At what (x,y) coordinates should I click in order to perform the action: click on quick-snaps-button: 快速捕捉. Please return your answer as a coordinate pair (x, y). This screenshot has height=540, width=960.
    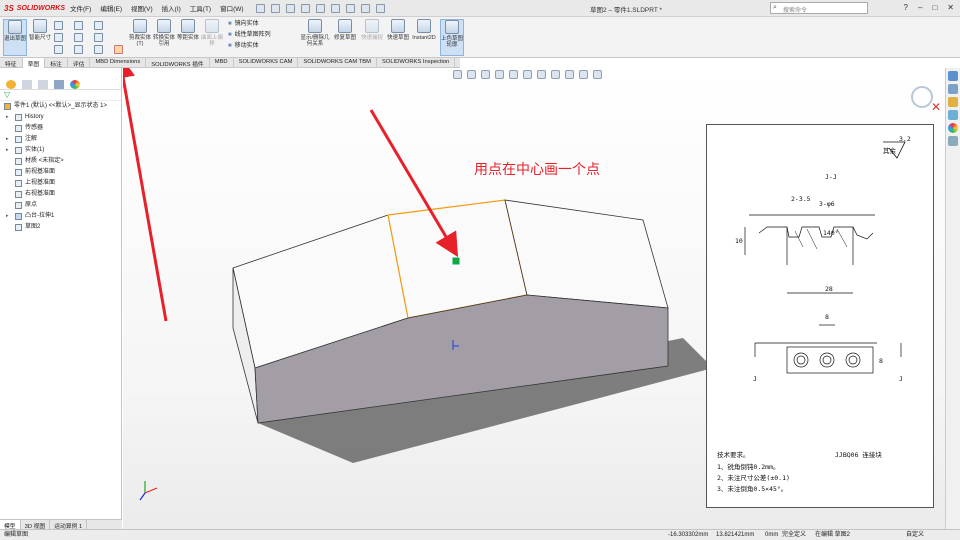
    Looking at the image, I should click on (372, 30).